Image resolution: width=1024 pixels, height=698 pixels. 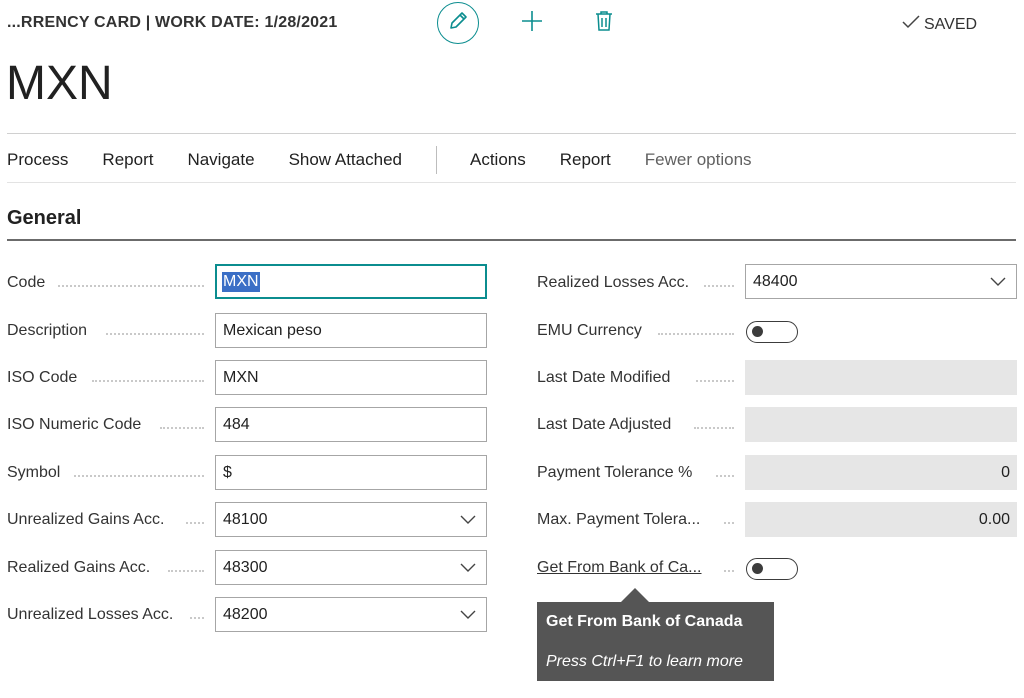 What do you see at coordinates (351, 614) in the screenshot?
I see `unrealized-losses-acc-select: 48200` at bounding box center [351, 614].